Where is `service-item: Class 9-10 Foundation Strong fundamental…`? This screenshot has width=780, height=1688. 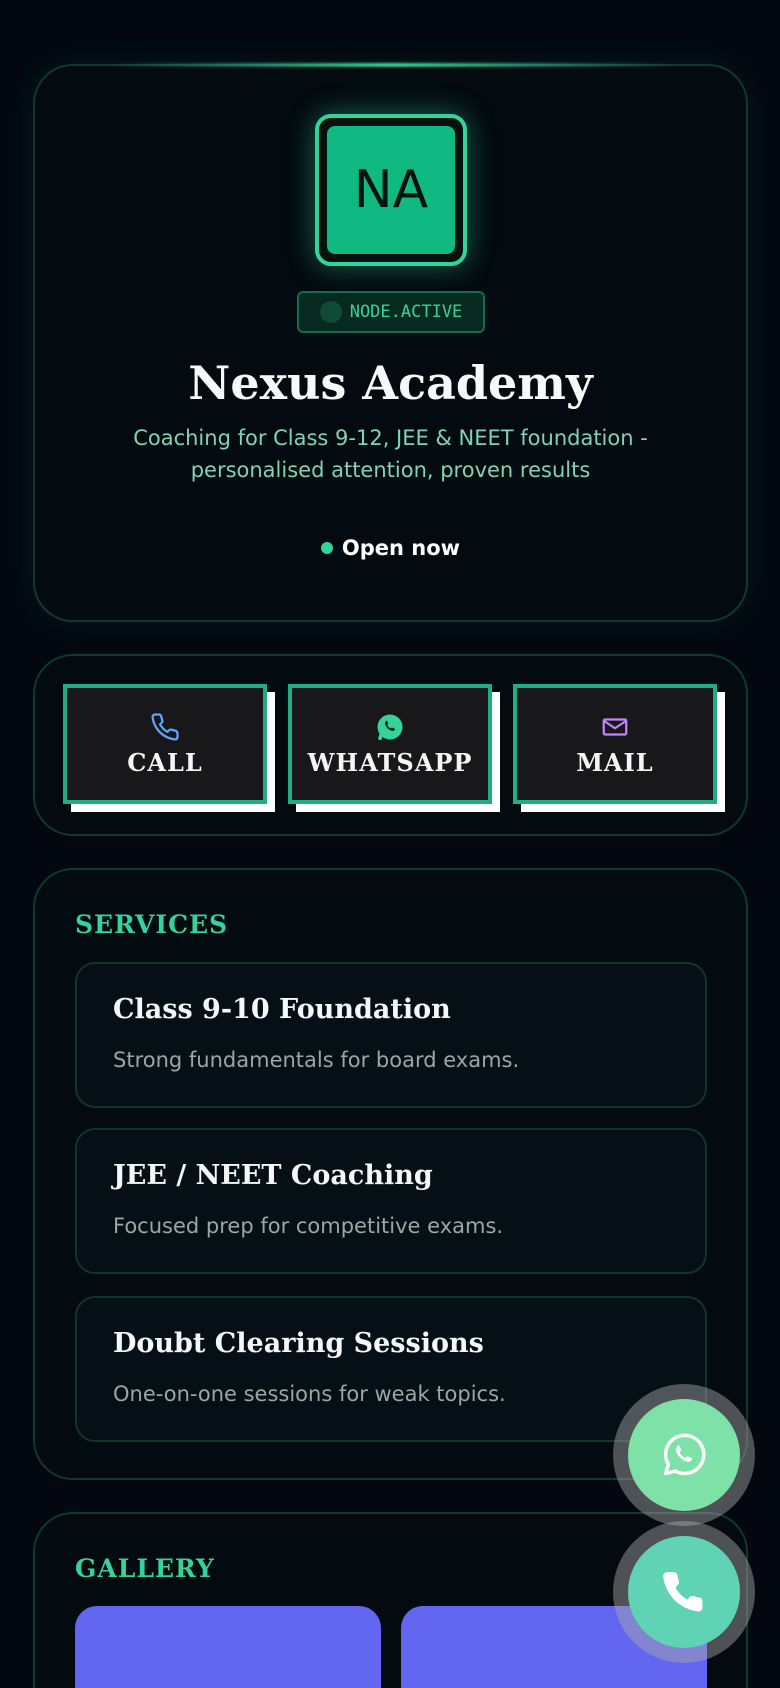
service-item: Class 9-10 Foundation Strong fundamental… is located at coordinates (391, 1035).